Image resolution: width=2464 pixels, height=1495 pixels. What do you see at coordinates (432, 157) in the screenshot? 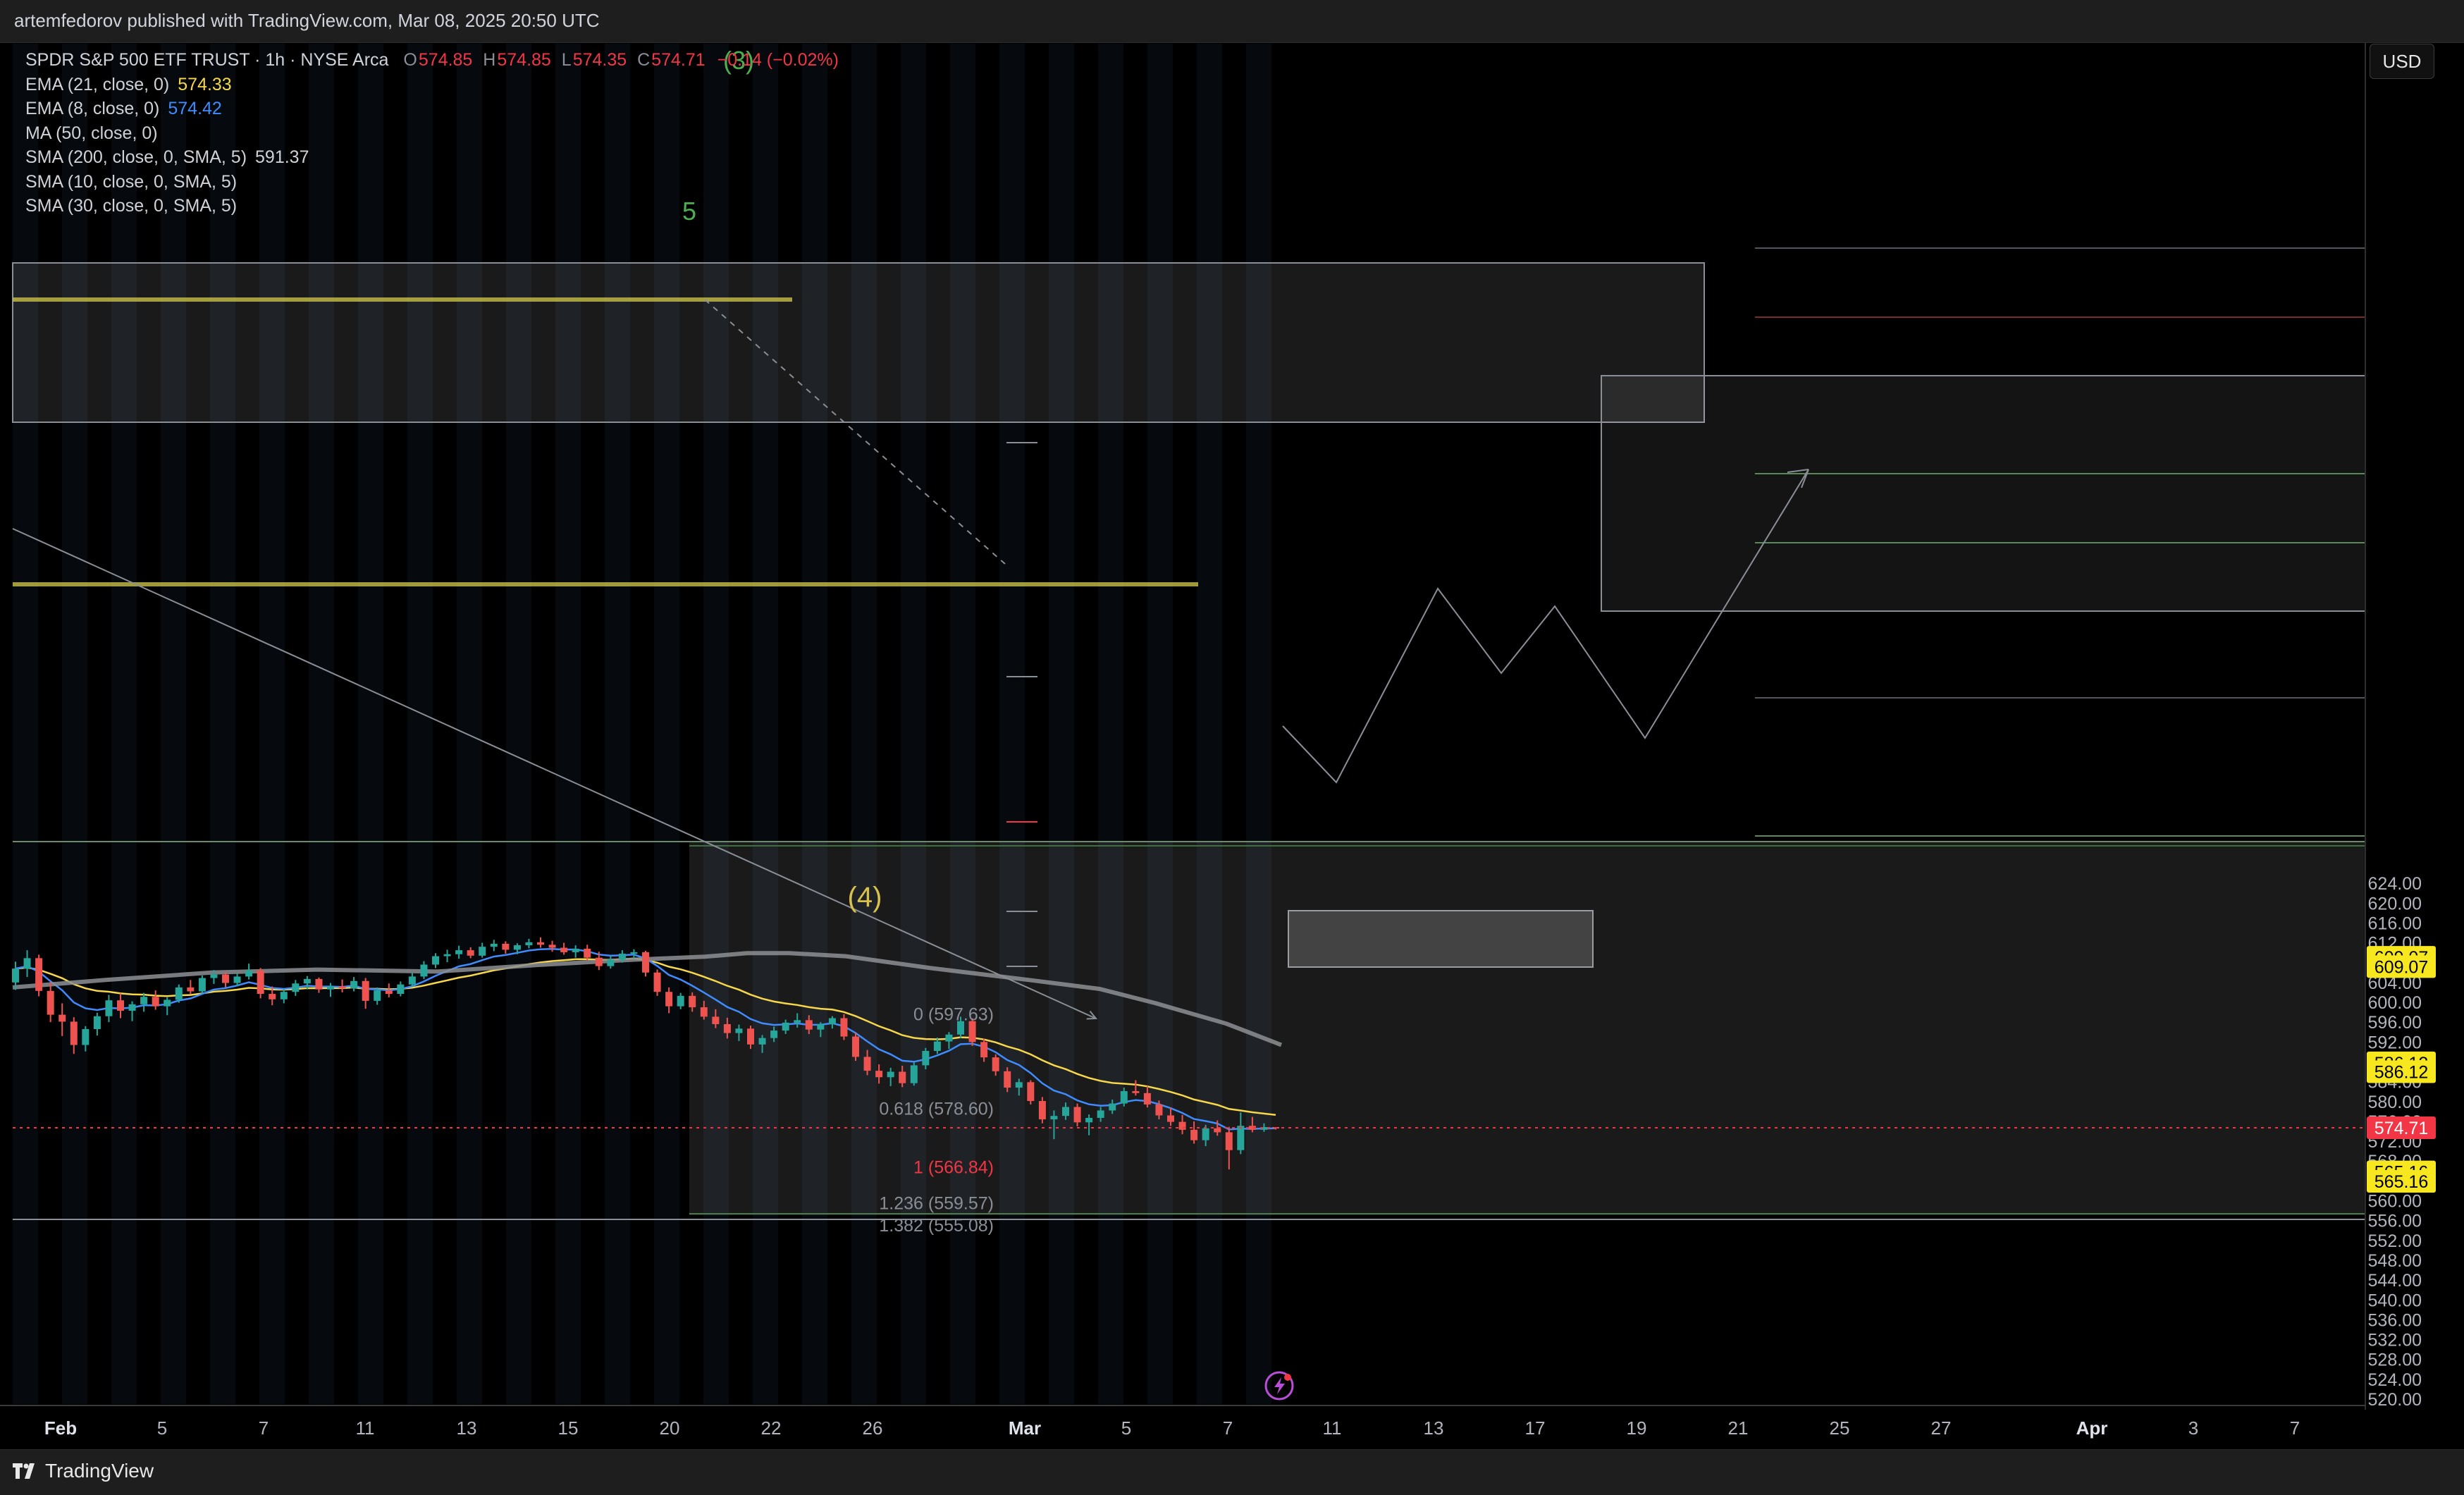
I see `indicator-sma200: SMA (200, close, 0, SMA, 5) 591.37` at bounding box center [432, 157].